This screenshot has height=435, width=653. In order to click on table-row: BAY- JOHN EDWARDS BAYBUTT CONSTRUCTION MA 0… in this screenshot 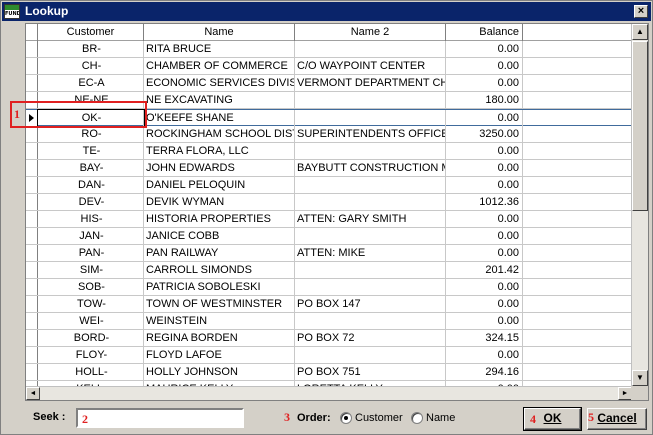, I will do `click(329, 168)`.